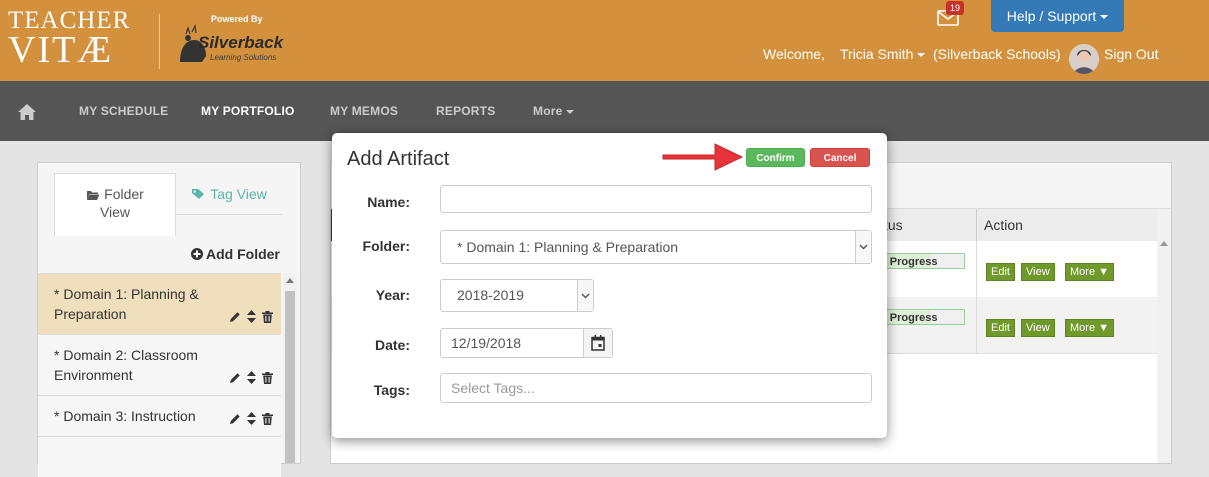 This screenshot has height=477, width=1209. I want to click on mail-count-badge: 19, so click(955, 8).